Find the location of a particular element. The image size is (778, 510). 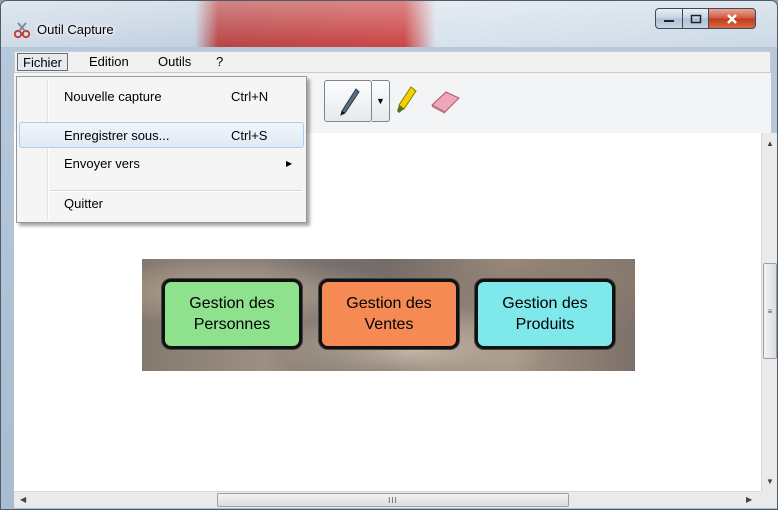

horizontal-grip-icon: III is located at coordinates (393, 500).